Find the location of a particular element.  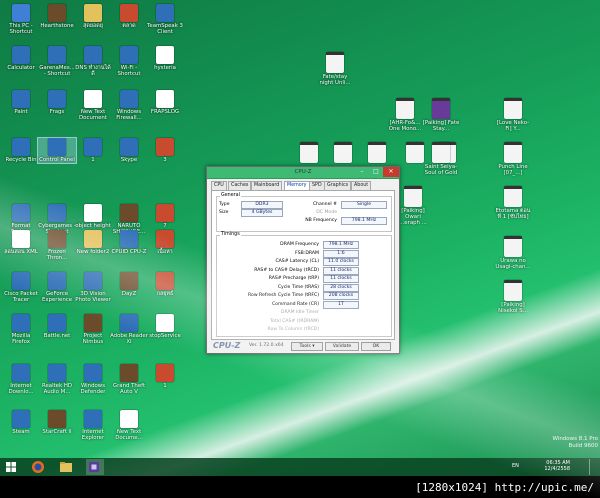

desktop-icon-label: Cisco Packet Tracer is located at coordinates (21, 297).